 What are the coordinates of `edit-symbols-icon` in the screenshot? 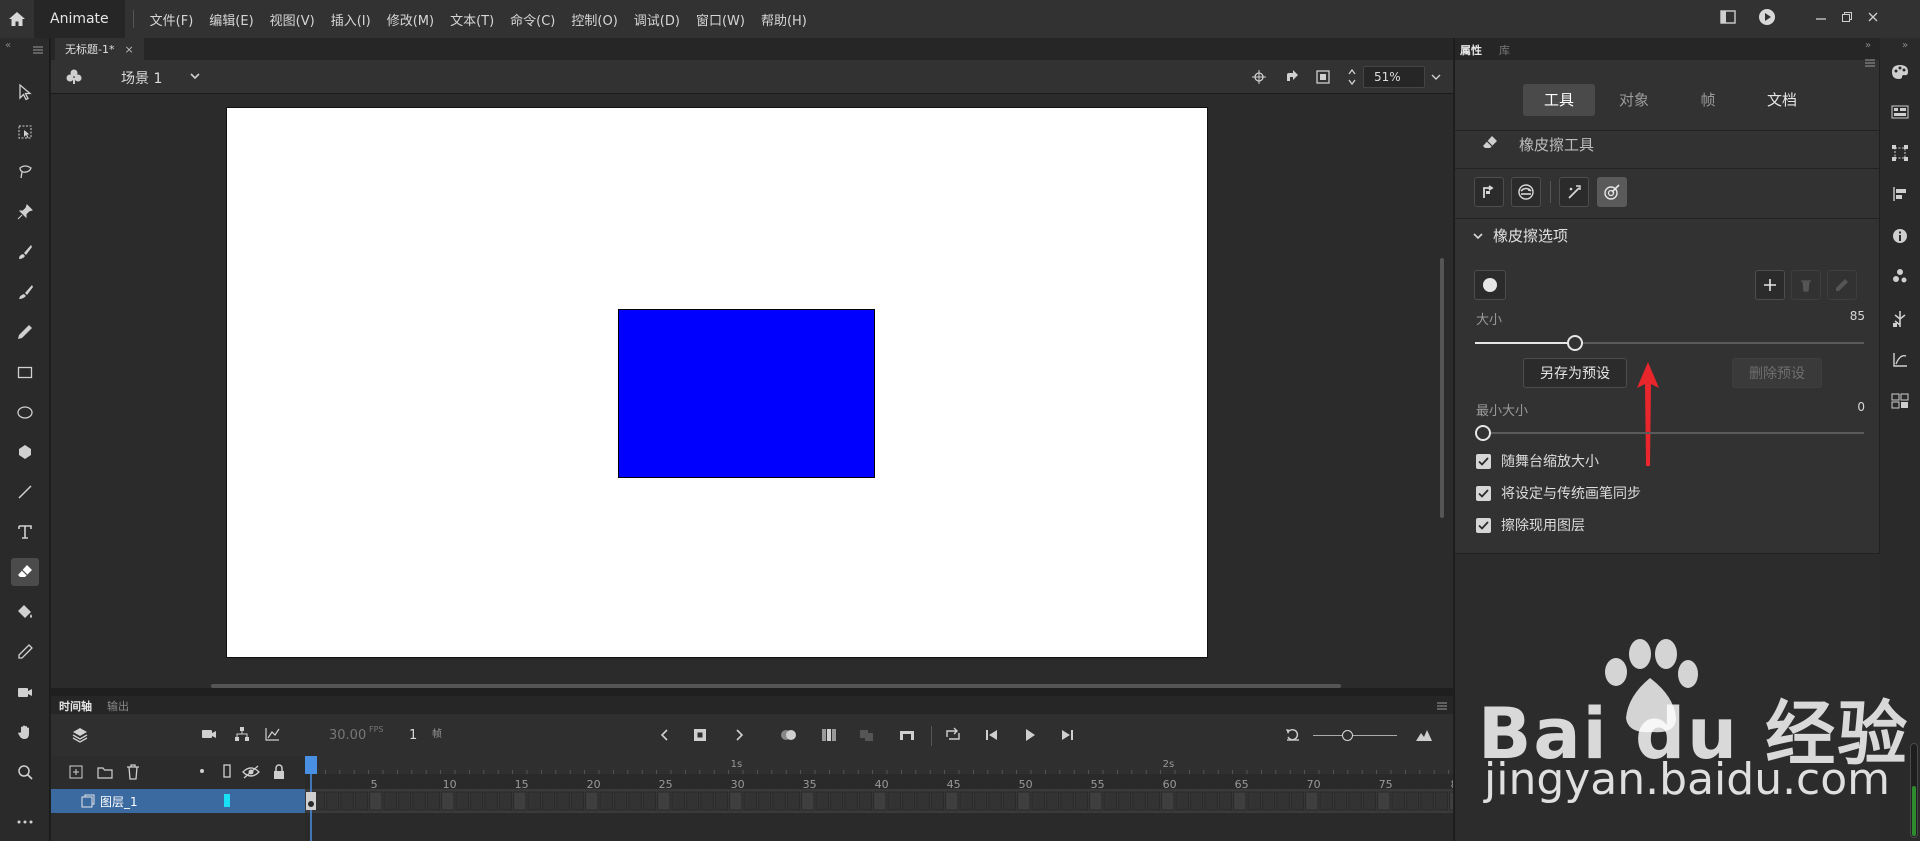 It's located at (74, 79).